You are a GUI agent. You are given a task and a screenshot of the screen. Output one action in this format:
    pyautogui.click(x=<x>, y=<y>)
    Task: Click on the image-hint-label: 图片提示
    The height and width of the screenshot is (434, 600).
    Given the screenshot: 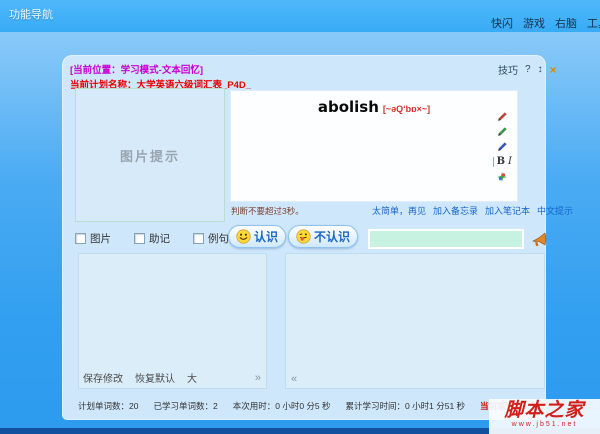 What is the action you would take?
    pyautogui.click(x=149, y=156)
    